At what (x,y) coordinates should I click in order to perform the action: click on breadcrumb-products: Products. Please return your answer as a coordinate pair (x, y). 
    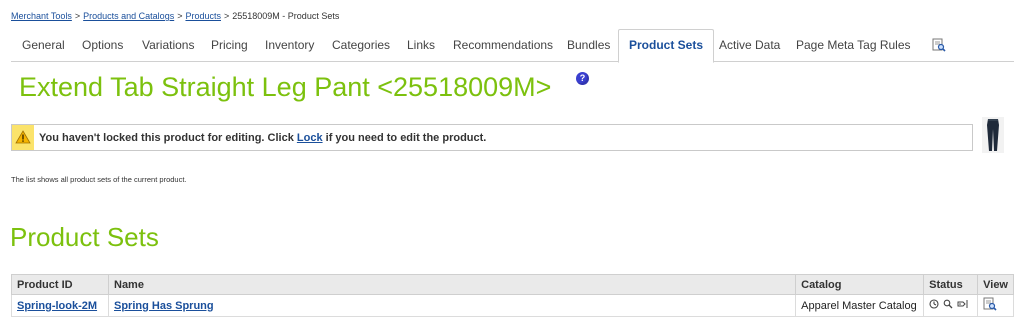
    Looking at the image, I should click on (203, 16).